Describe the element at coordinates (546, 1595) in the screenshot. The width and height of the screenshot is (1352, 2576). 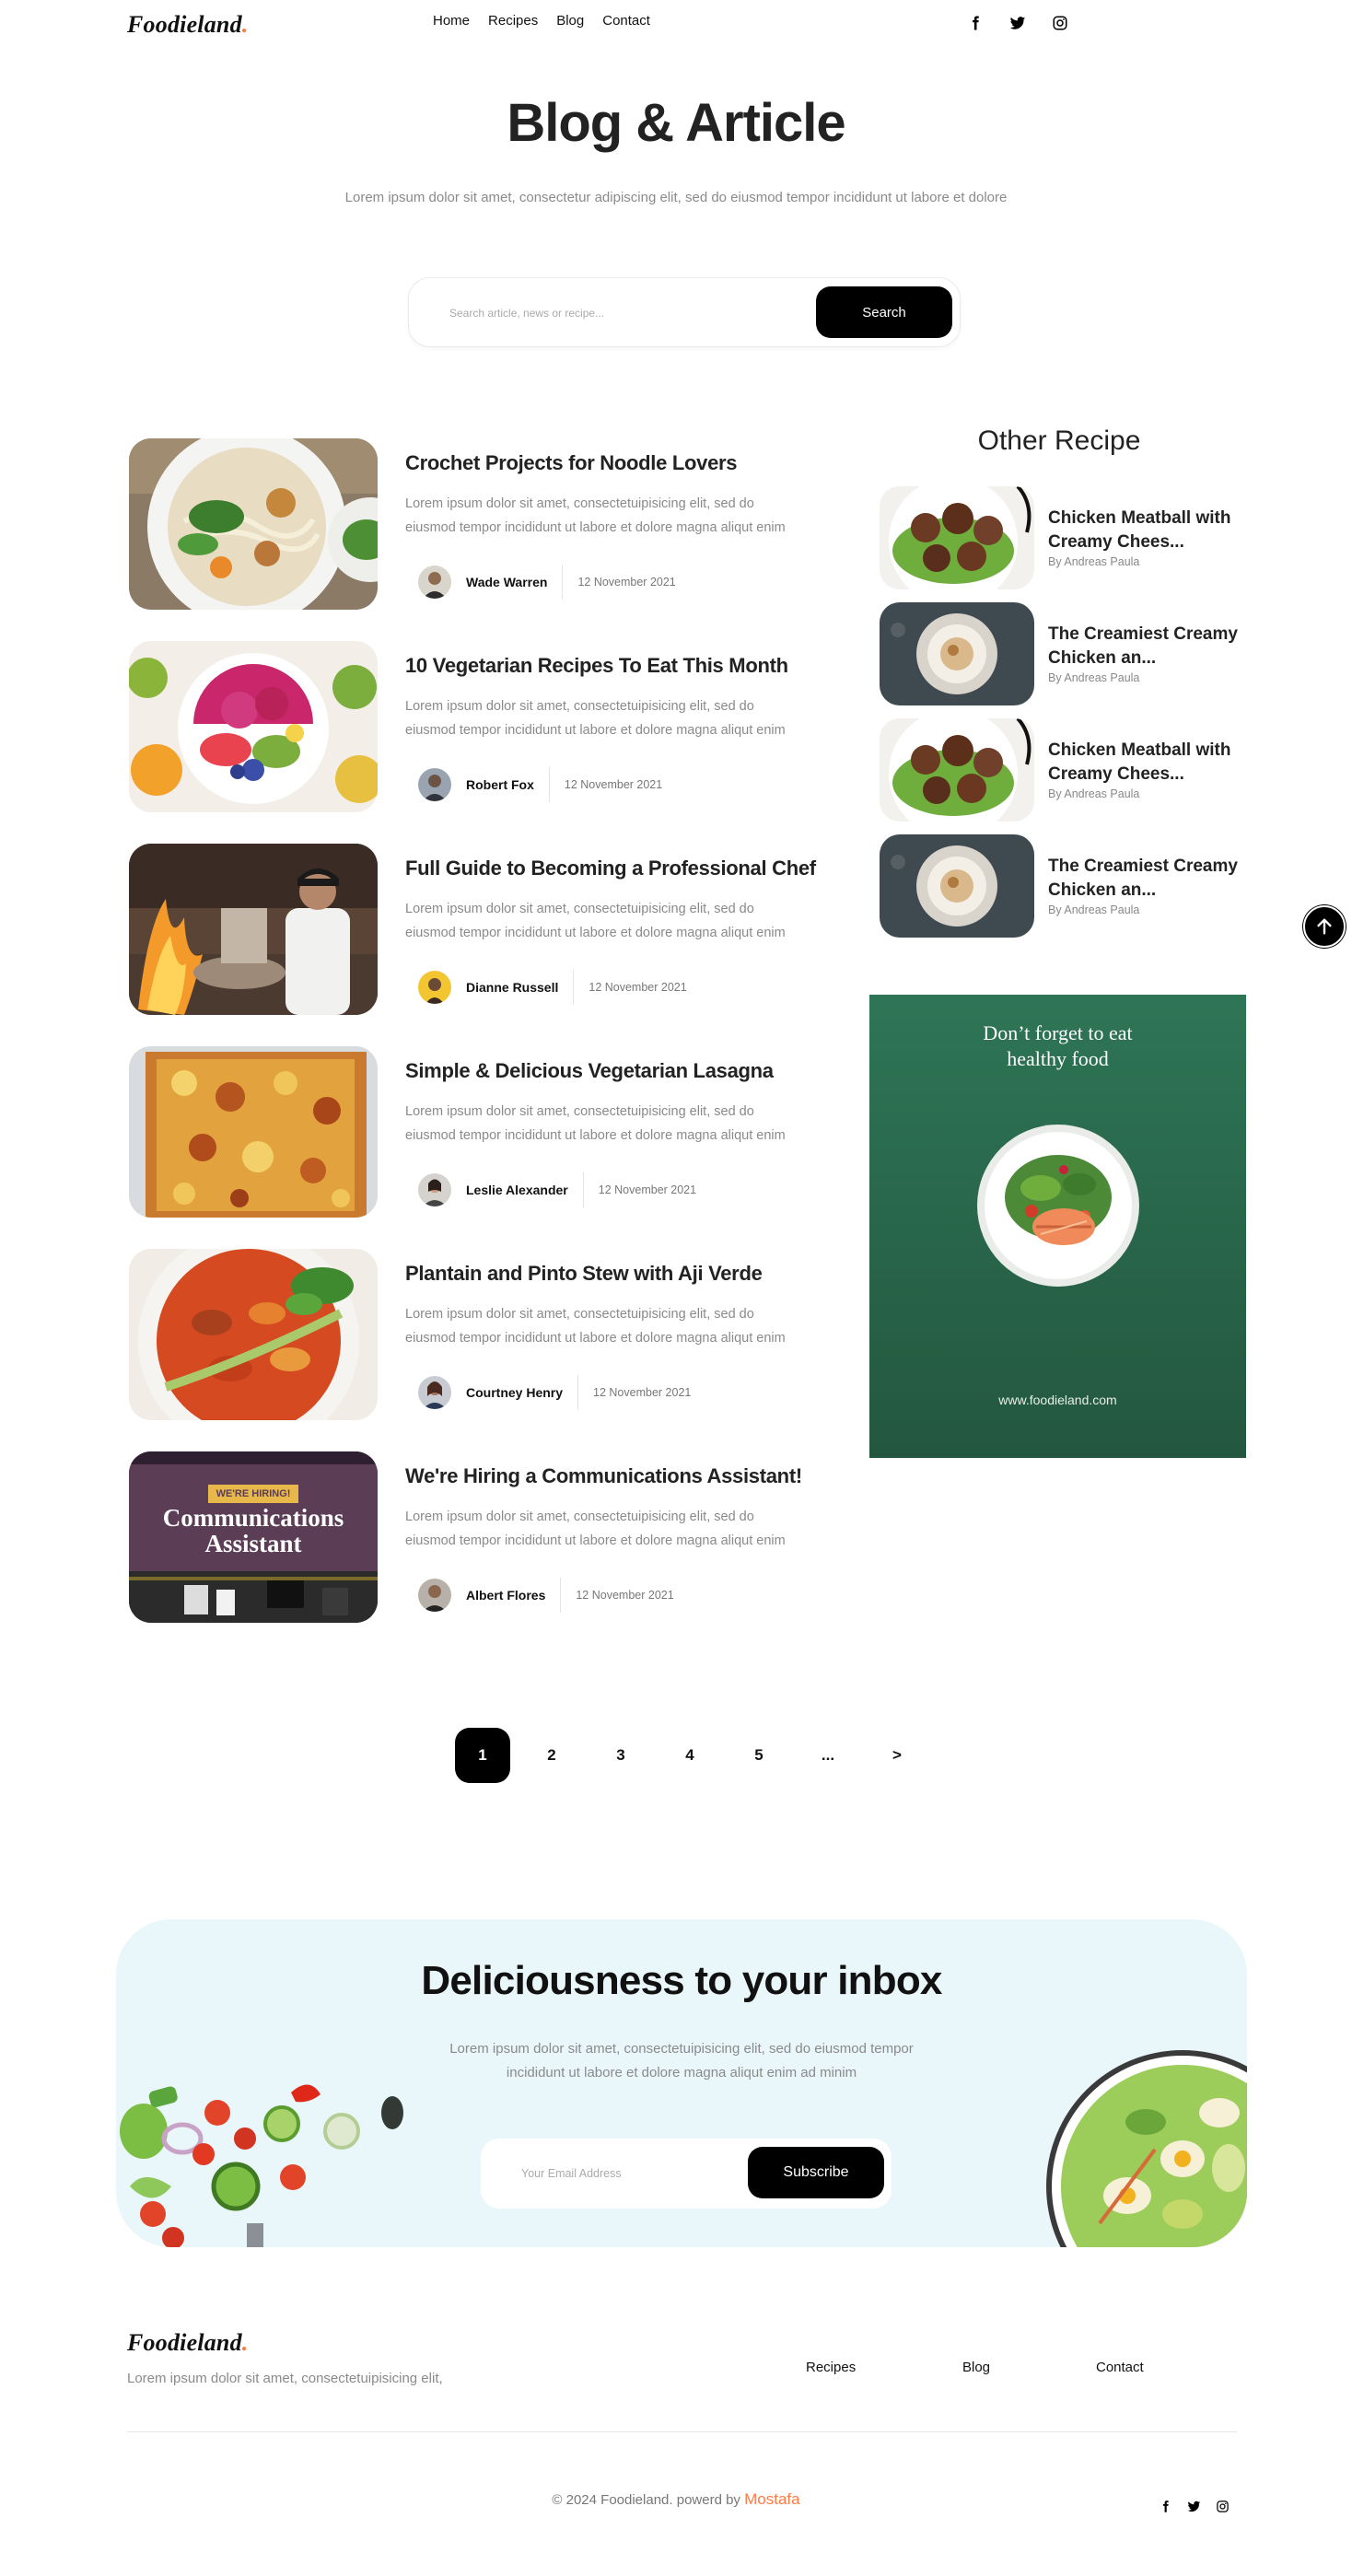
I see `article-meta: Albert Flores 12 November 2021` at that location.